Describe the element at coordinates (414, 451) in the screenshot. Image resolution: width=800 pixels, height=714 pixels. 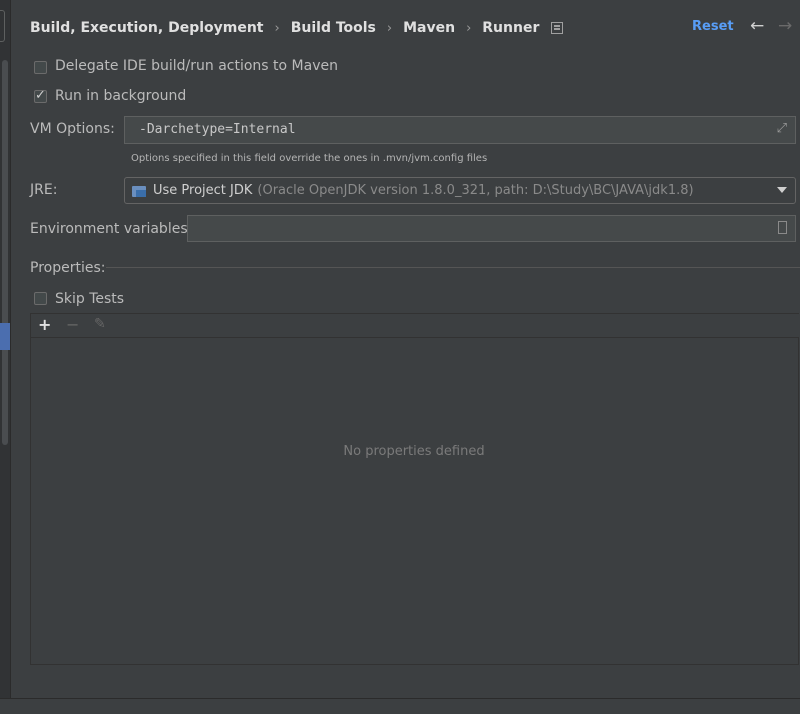
I see `empty-properties-text: No properties defined` at that location.